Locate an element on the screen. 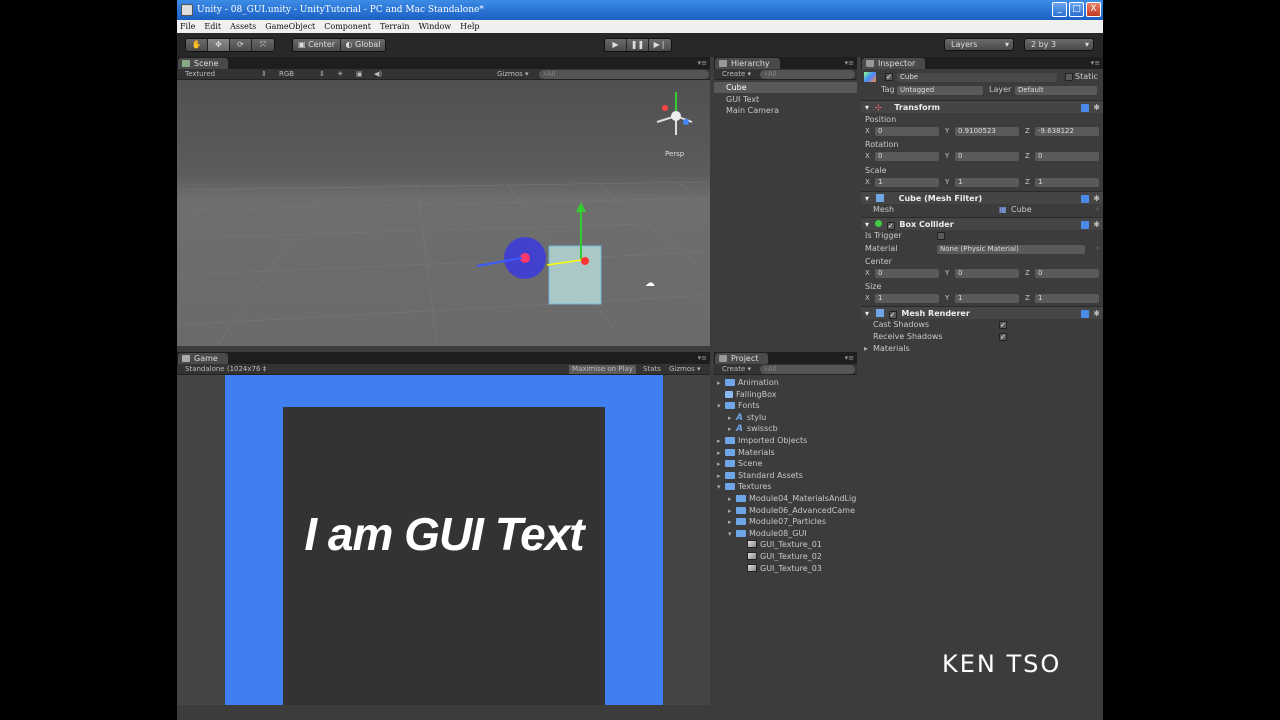 Image resolution: width=1280 pixels, height=720 pixels. channel-dropdown: RGB is located at coordinates (286, 74).